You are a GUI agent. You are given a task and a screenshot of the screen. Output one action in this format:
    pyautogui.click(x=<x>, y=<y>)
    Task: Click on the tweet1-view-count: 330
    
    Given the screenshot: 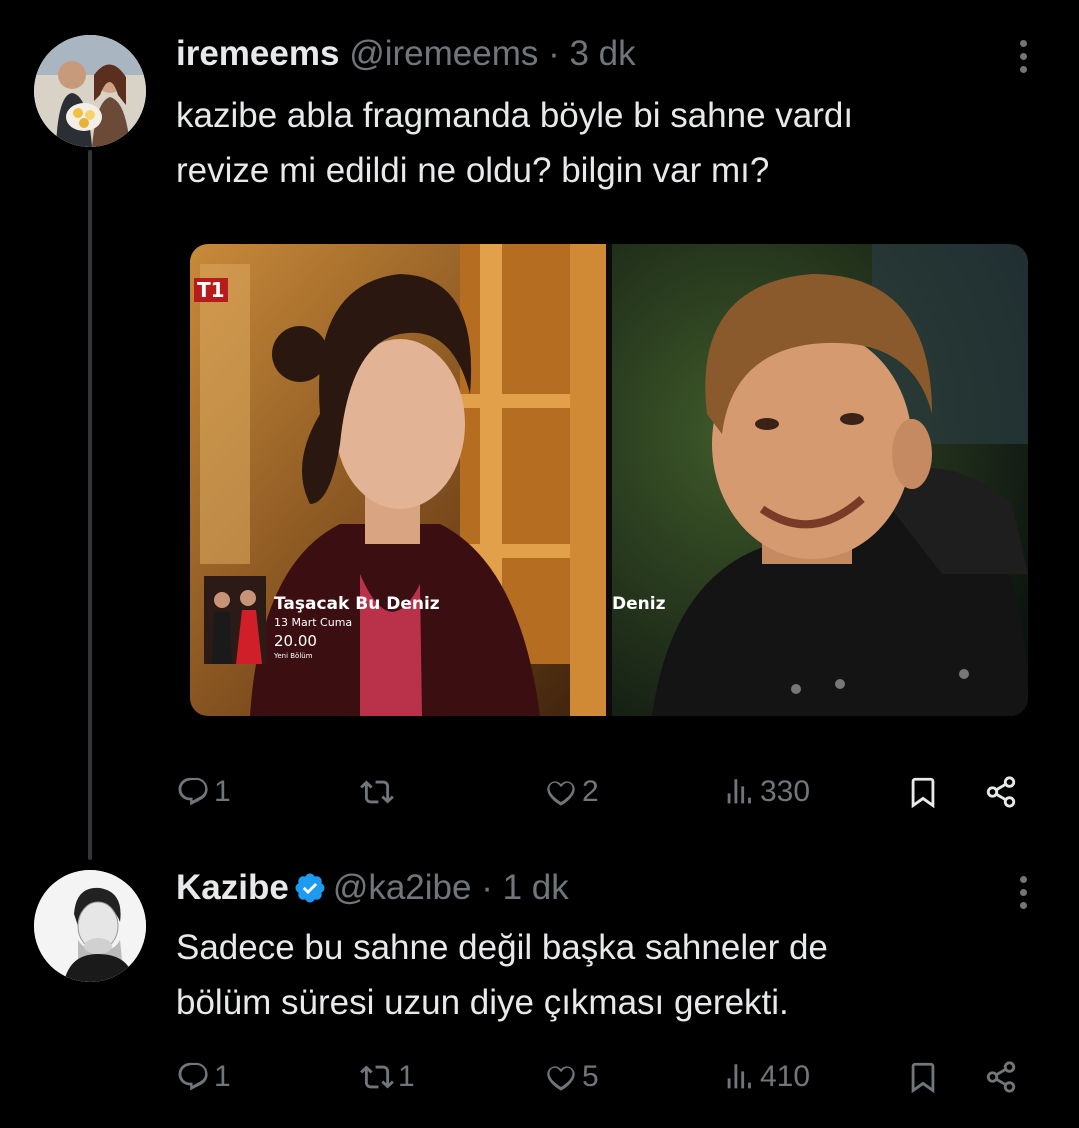 What is the action you would take?
    pyautogui.click(x=785, y=791)
    